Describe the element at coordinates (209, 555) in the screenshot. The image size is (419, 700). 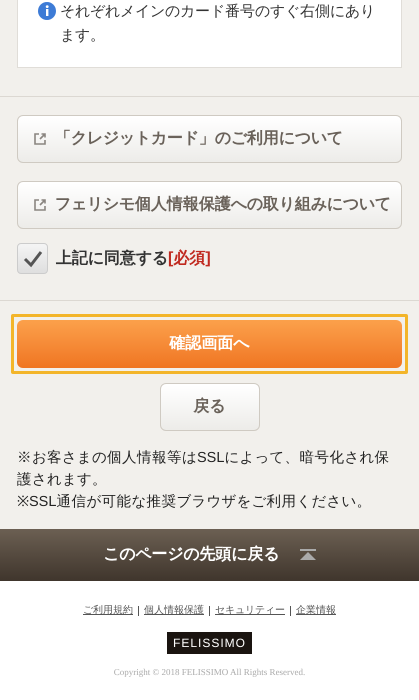
I see `page-top-bar: このページの先頭に戻る` at that location.